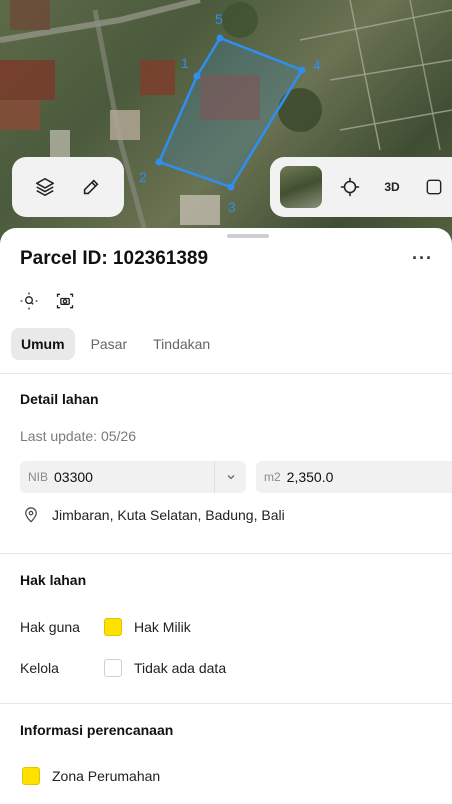 This screenshot has height=804, width=452. What do you see at coordinates (78, 436) in the screenshot?
I see `last-update: Last update: 05/26` at bounding box center [78, 436].